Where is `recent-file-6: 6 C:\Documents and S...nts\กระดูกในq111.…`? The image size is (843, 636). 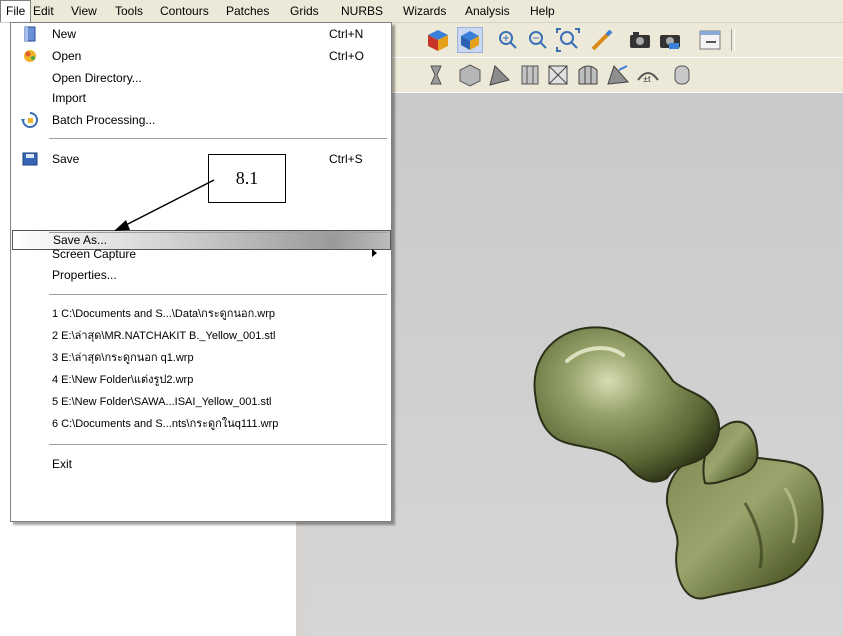
recent-file-6: 6 C:\Documents and S...nts\กระดูกในq111.… is located at coordinates (201, 424).